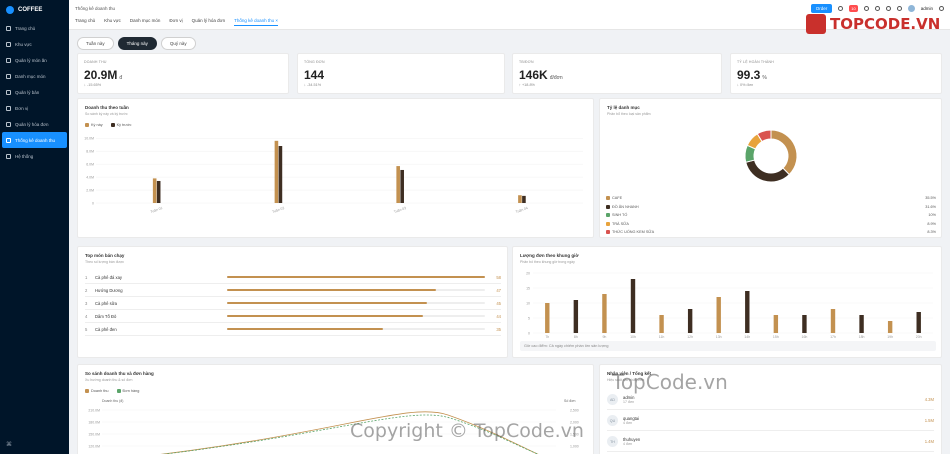 The image size is (950, 454). Describe the element at coordinates (930, 198) in the screenshot. I see `category-percent: 35.5%` at that location.